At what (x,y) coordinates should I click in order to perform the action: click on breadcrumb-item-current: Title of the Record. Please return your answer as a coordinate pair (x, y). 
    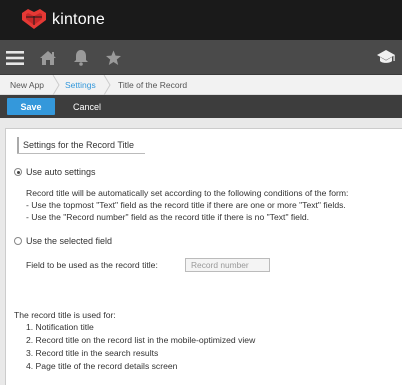
    Looking at the image, I should click on (153, 85).